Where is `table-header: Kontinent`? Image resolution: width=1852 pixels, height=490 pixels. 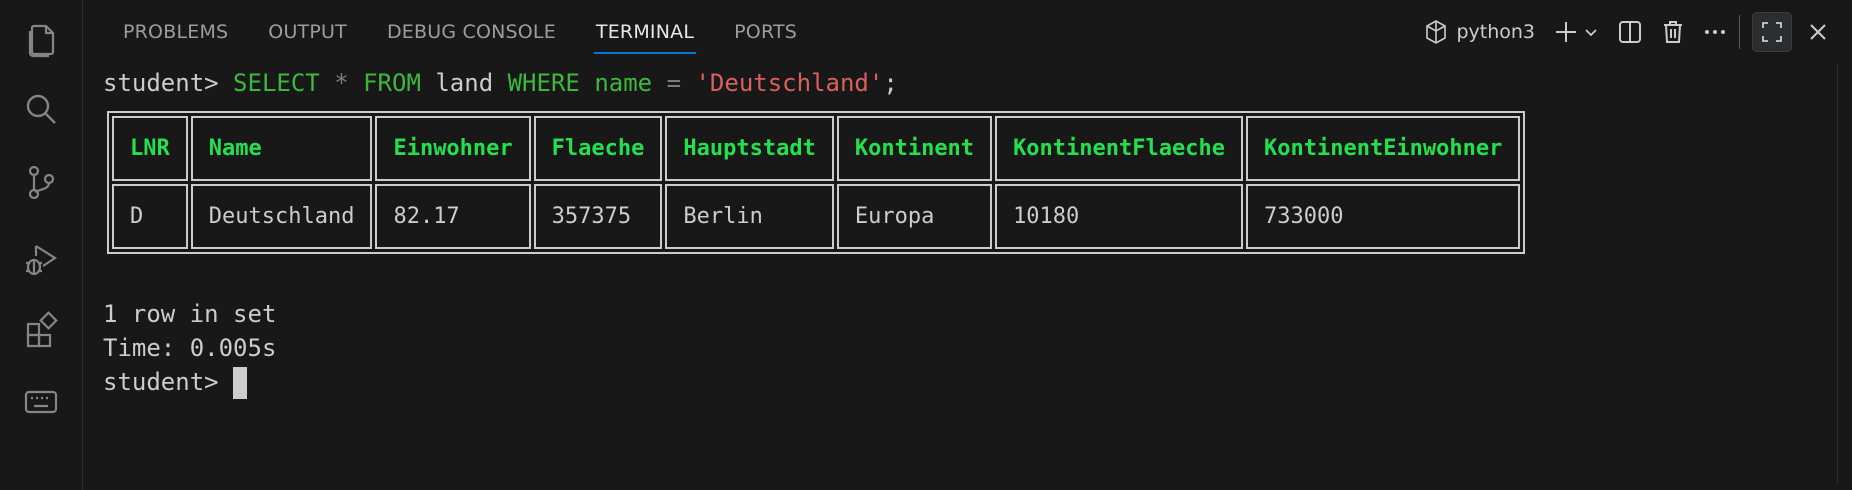 table-header: Kontinent is located at coordinates (914, 148).